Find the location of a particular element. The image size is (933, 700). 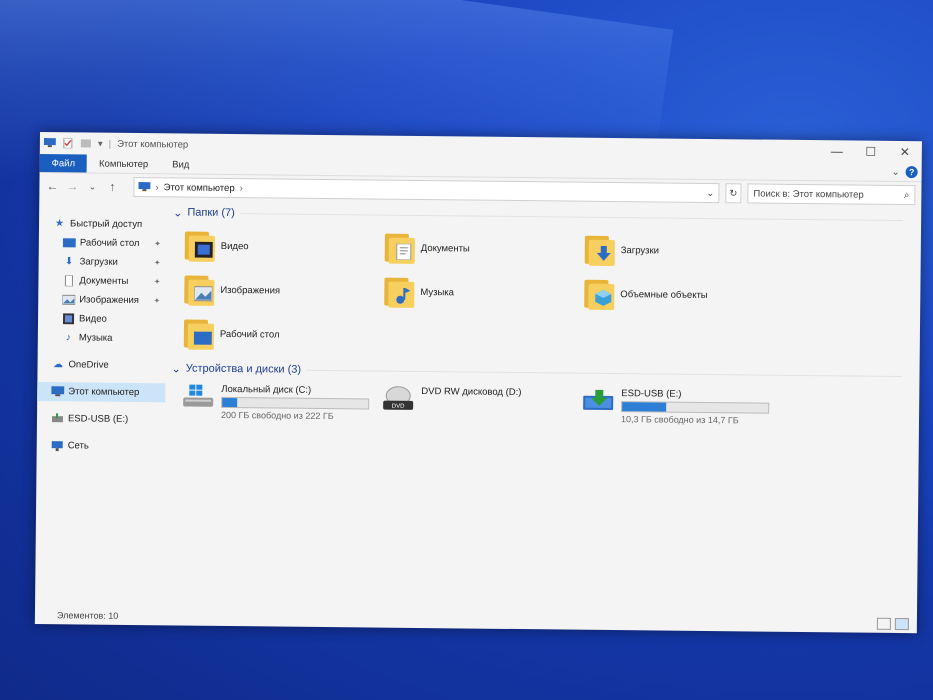

sidebar-item-quick-access: ★ Быстрый доступ is located at coordinates (103, 224).